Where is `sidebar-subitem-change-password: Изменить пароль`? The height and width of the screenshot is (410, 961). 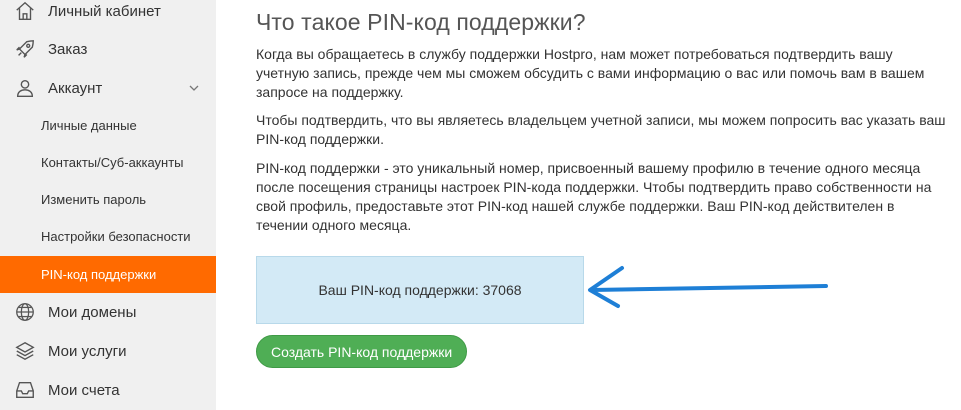 sidebar-subitem-change-password: Изменить пароль is located at coordinates (108, 199).